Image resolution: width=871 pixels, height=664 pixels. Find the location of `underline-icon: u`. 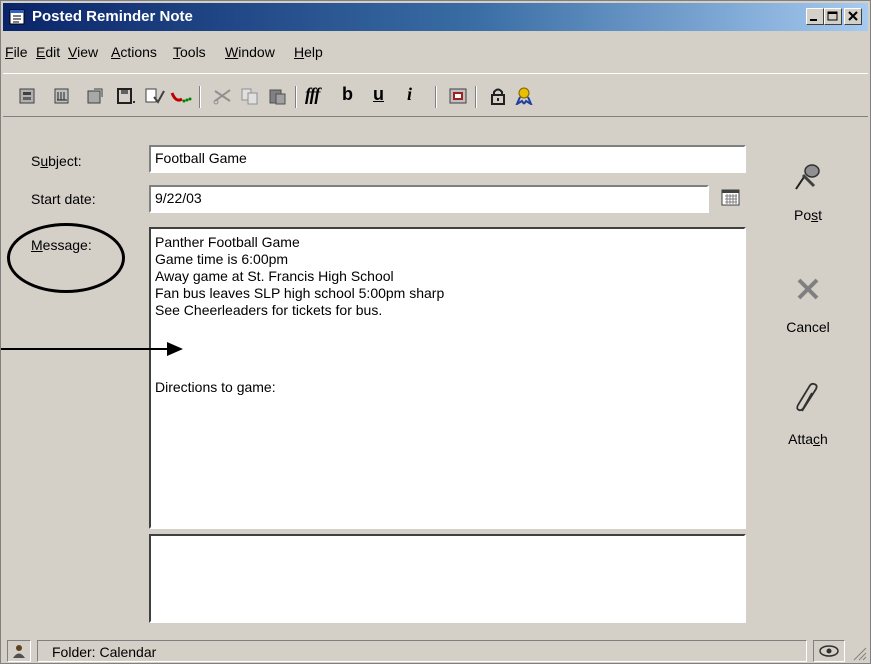

underline-icon: u is located at coordinates (378, 94).